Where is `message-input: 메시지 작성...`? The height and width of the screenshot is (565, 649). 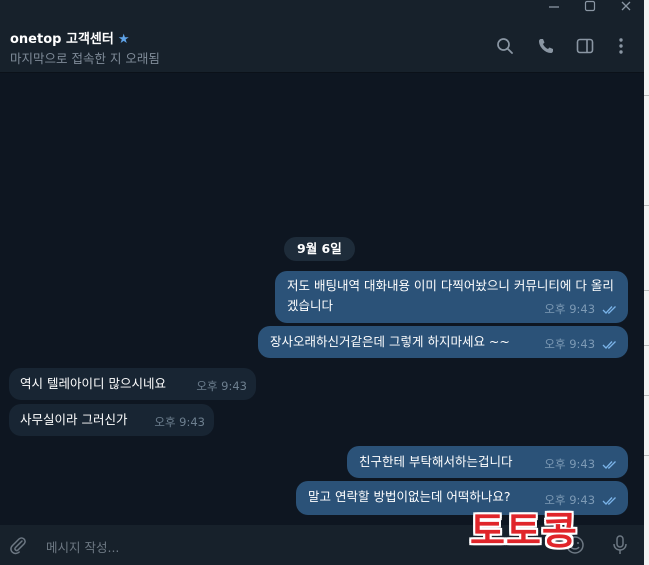
message-input: 메시지 작성... is located at coordinates (82, 546).